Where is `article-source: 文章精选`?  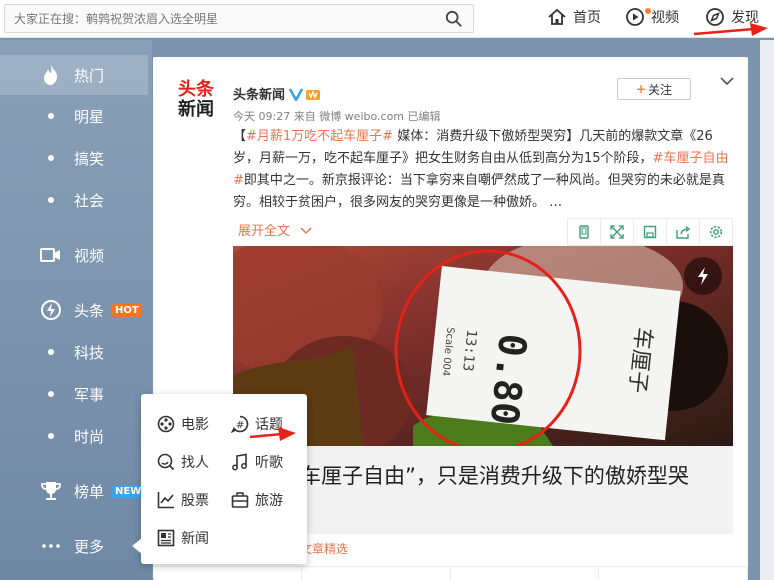 article-source: 文章精选 is located at coordinates (324, 548).